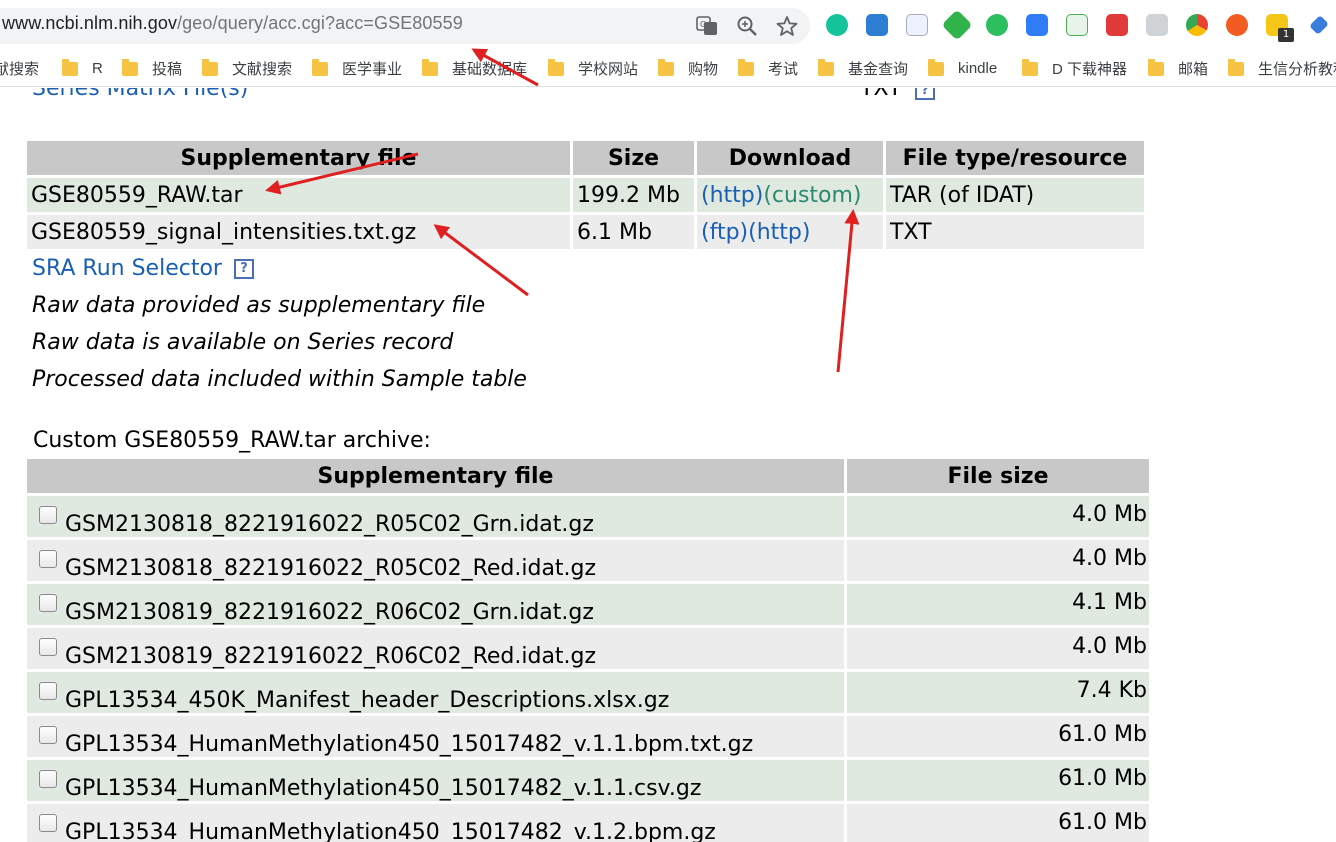 The width and height of the screenshot is (1336, 842). I want to click on file-cell: GSM2130819_8221916022_R06C02_Red.idat.gz, so click(435, 648).